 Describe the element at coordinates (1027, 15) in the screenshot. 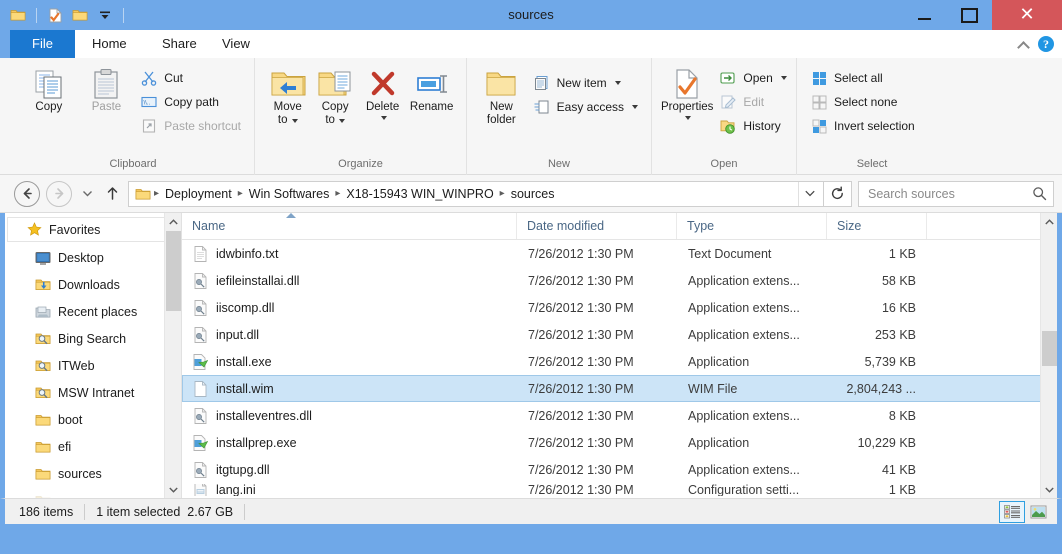

I see `close-button: ✕` at that location.